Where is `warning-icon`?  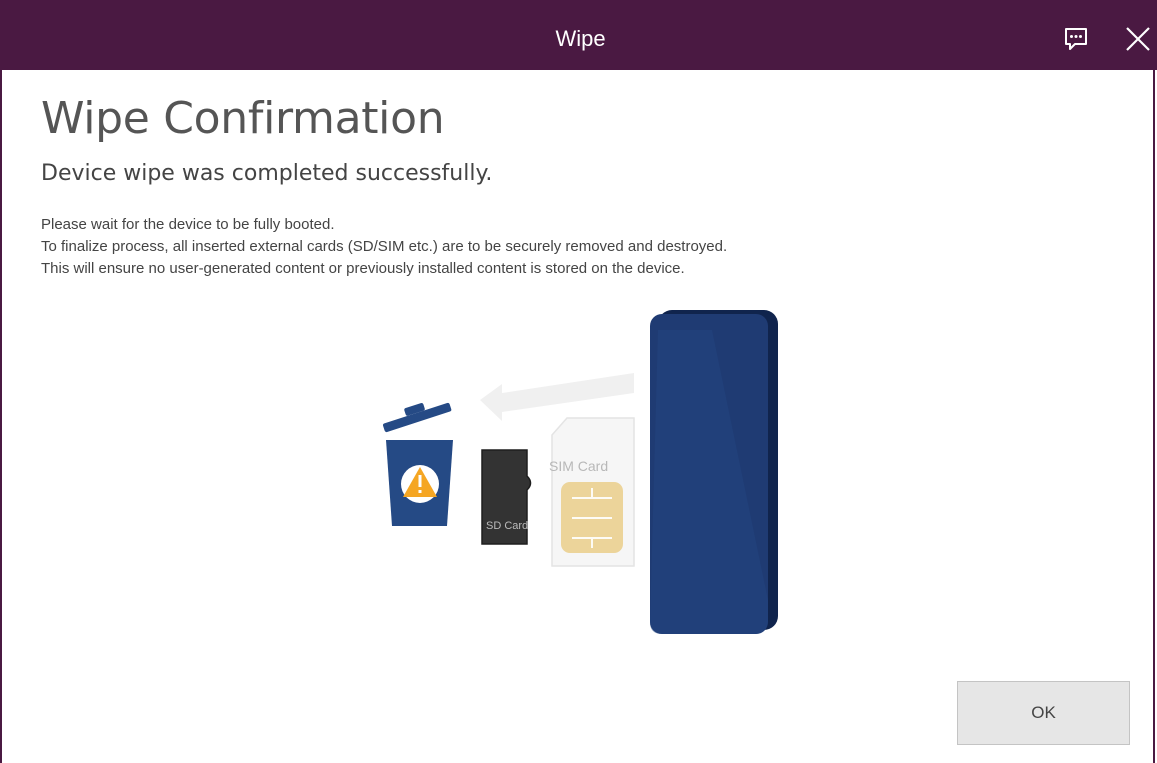 warning-icon is located at coordinates (420, 484).